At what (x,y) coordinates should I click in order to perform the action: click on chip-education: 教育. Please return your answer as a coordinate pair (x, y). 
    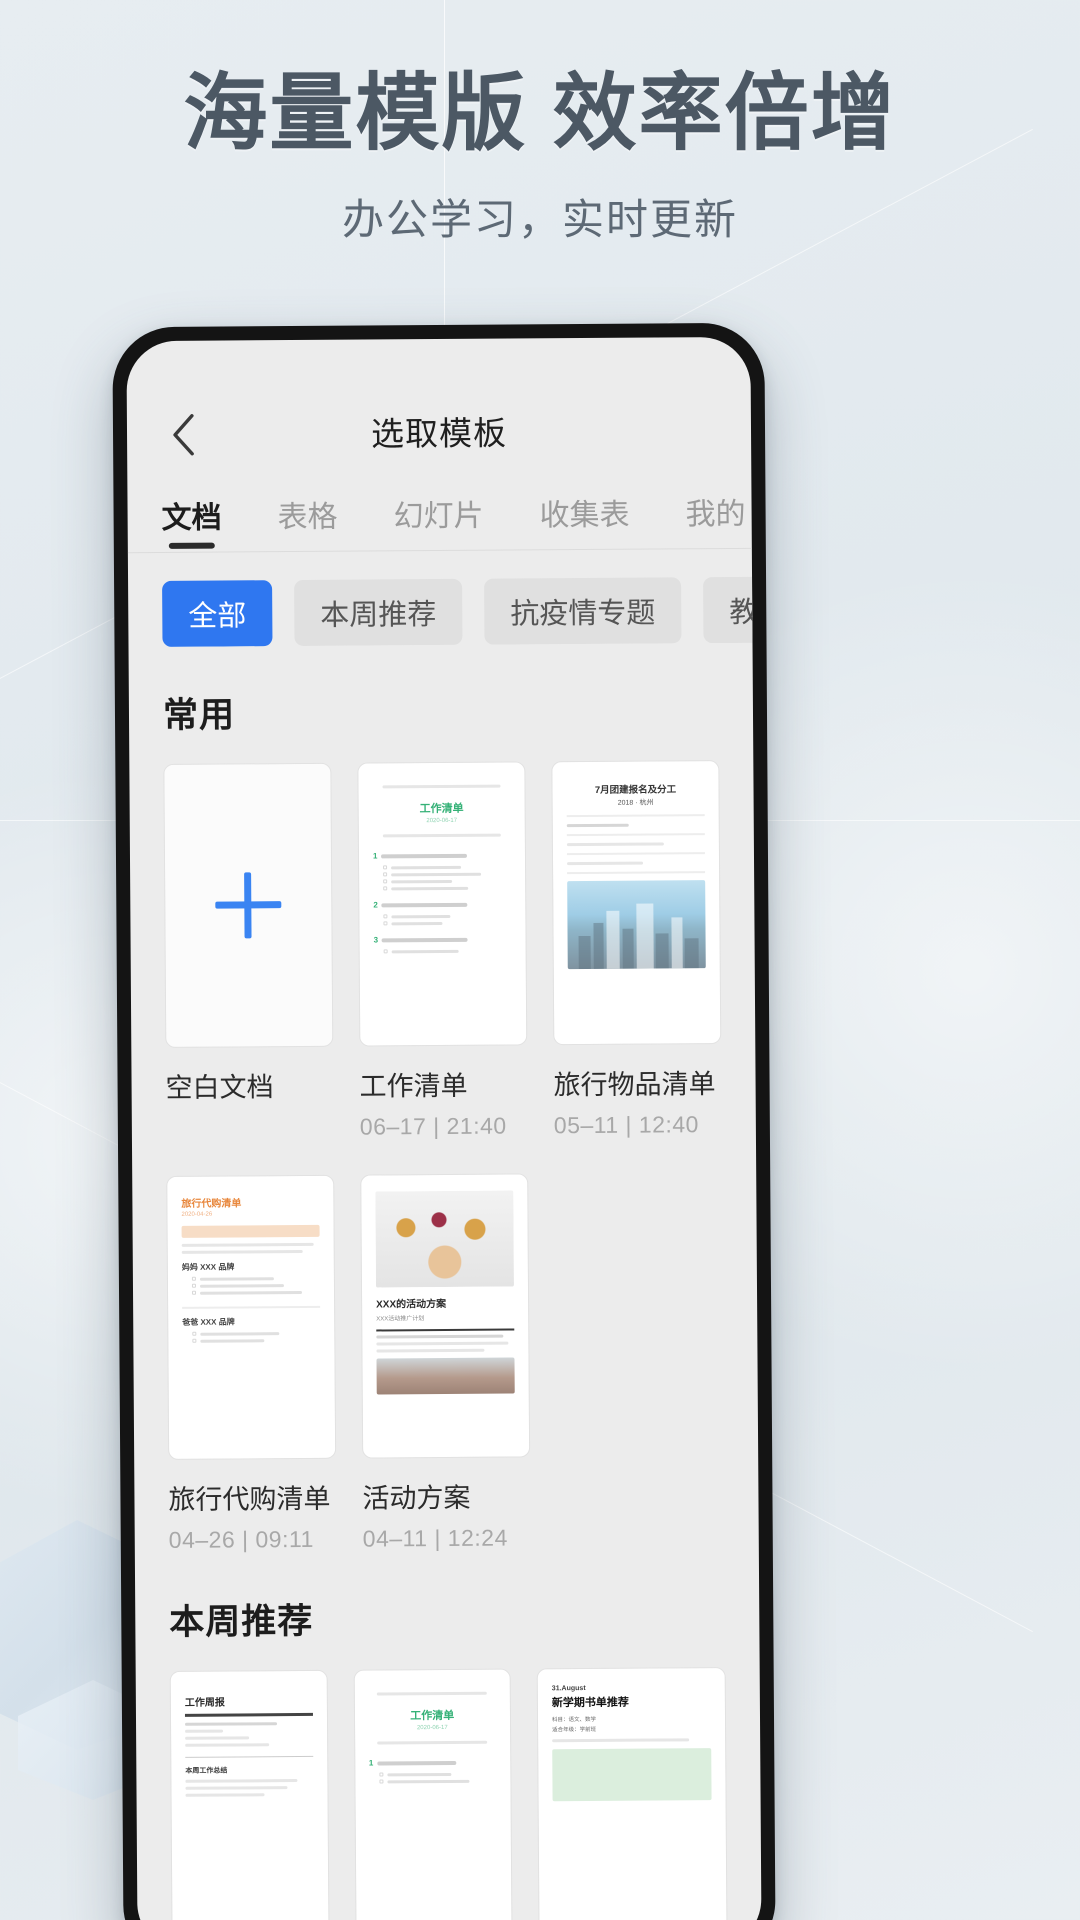
    Looking at the image, I should click on (728, 610).